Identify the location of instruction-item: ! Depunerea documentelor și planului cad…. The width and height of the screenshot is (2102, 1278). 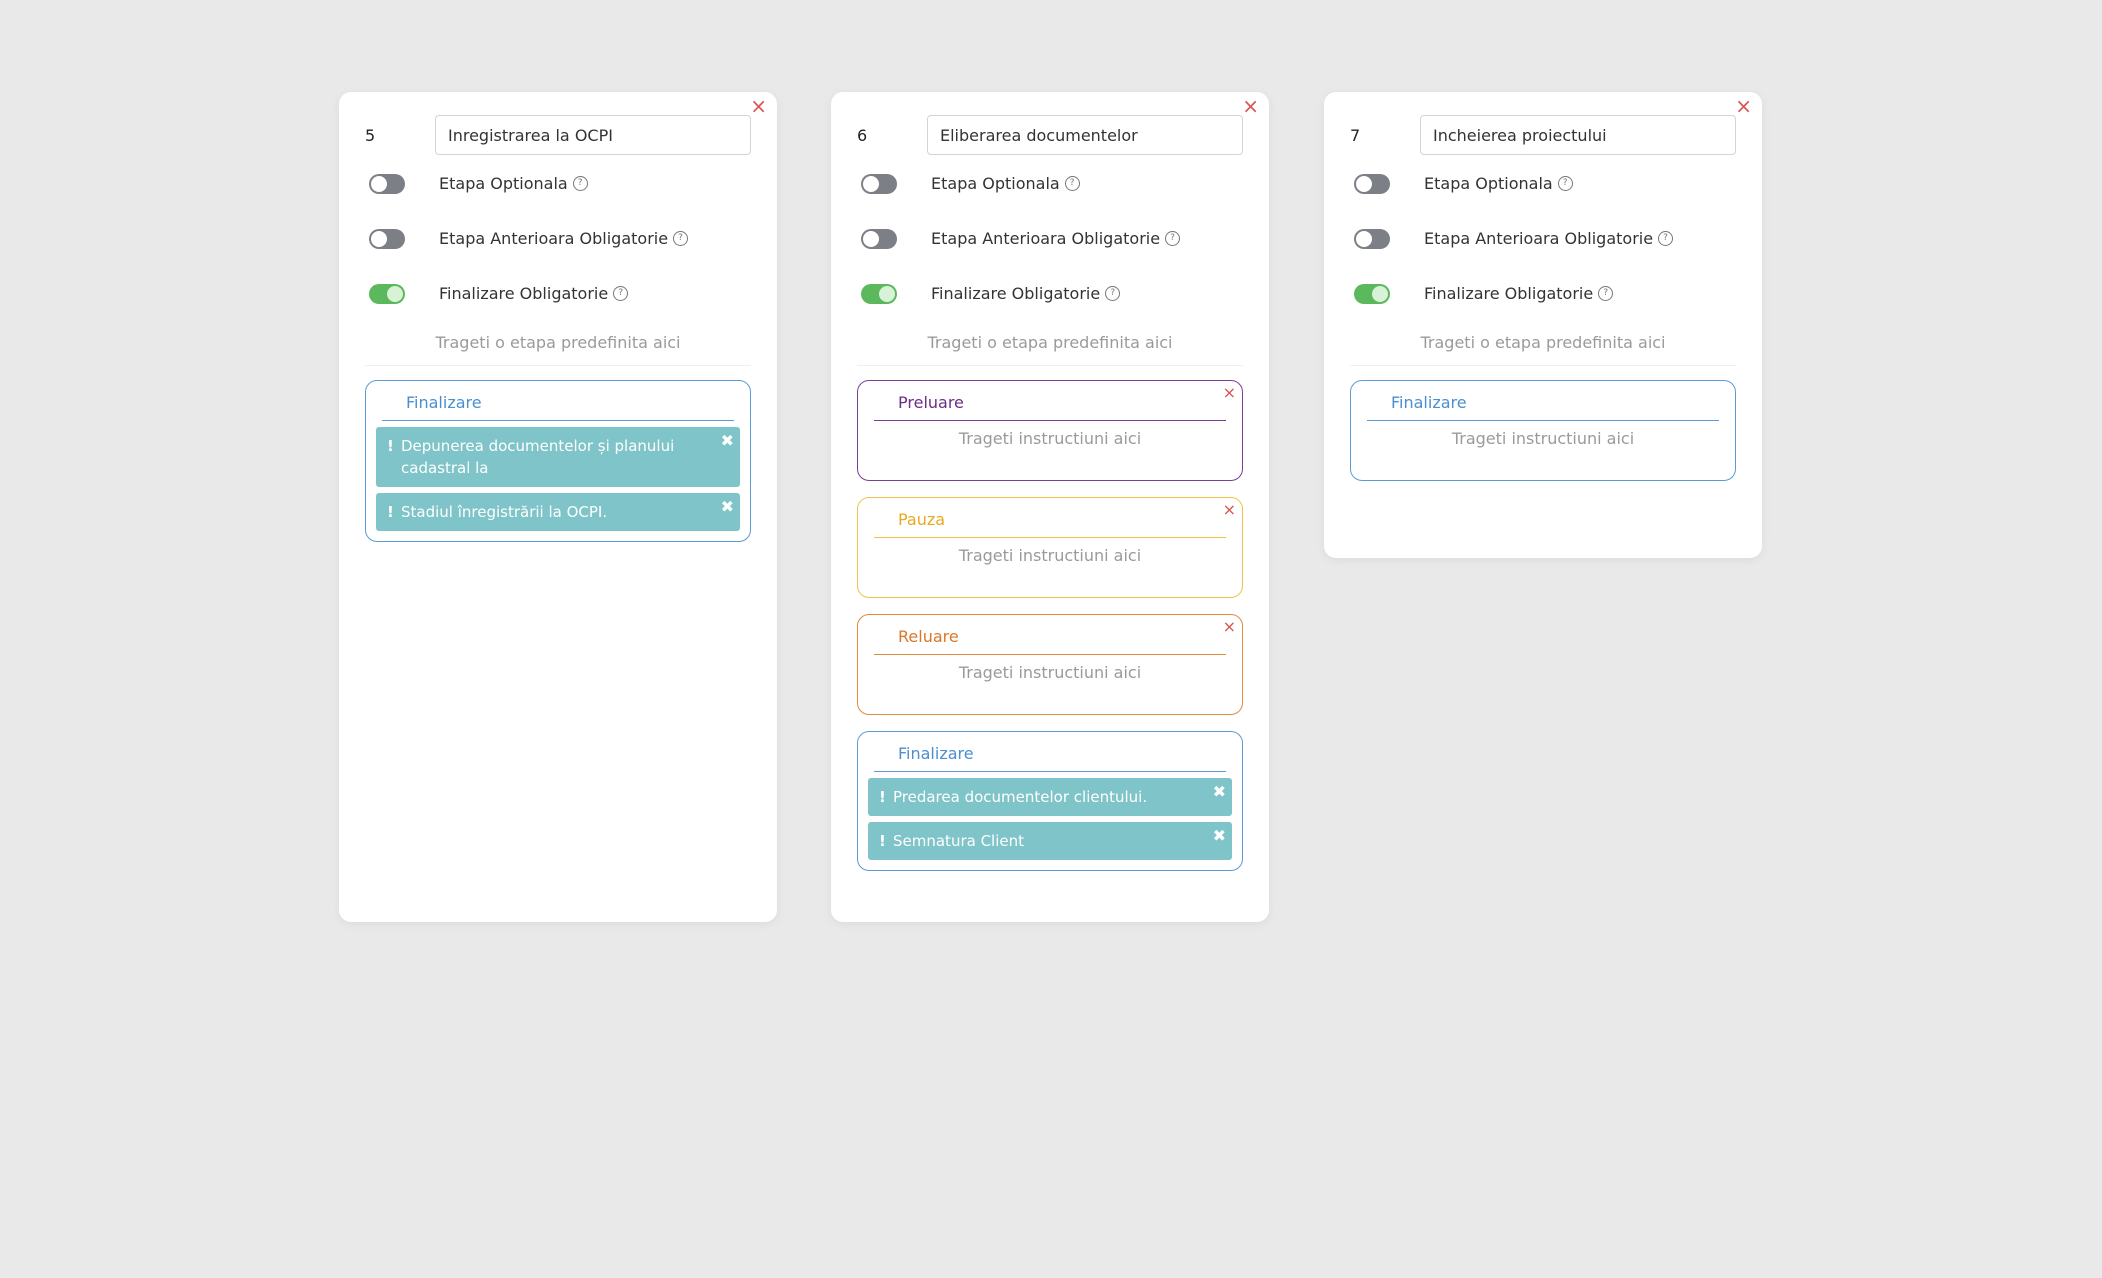
(558, 457).